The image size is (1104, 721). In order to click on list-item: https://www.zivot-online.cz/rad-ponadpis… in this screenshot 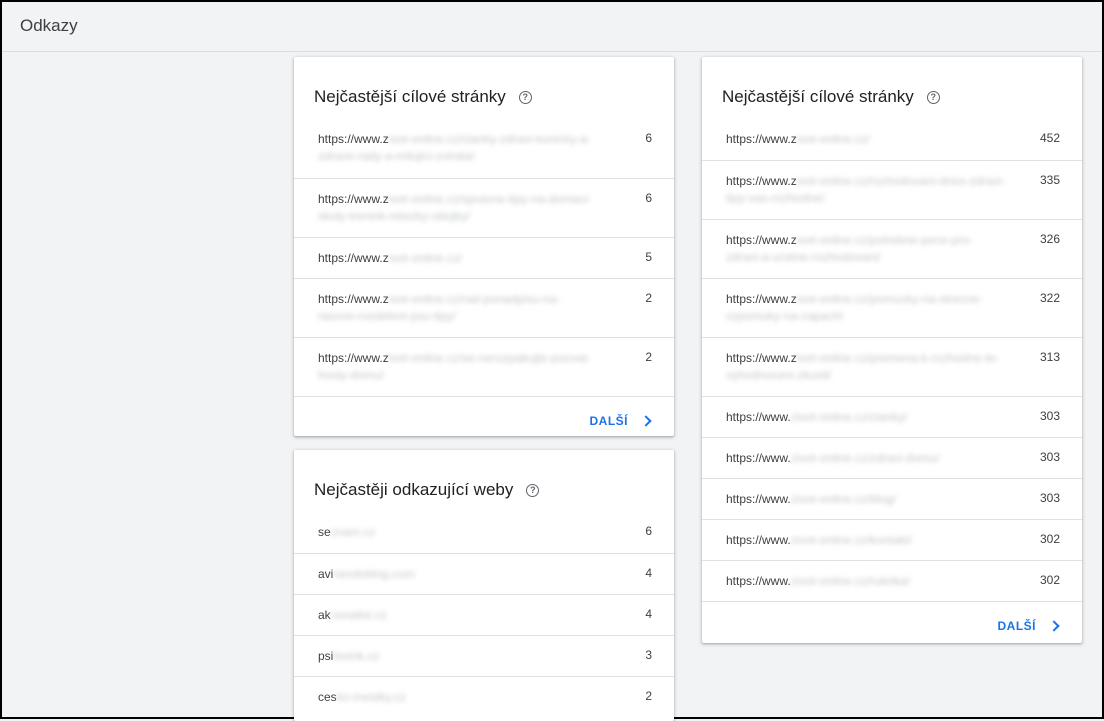, I will do `click(484, 307)`.